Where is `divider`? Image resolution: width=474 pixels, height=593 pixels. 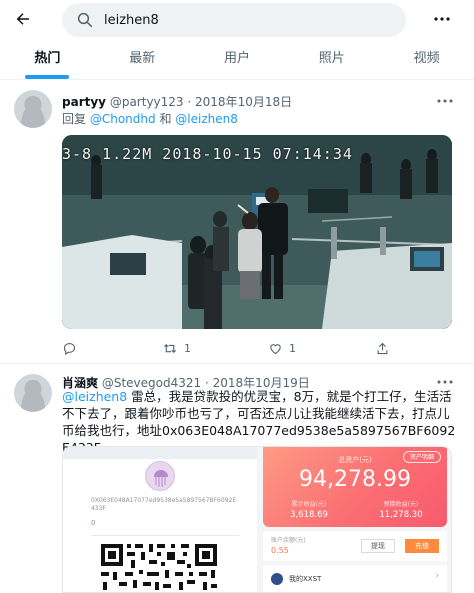
divider is located at coordinates (165, 535).